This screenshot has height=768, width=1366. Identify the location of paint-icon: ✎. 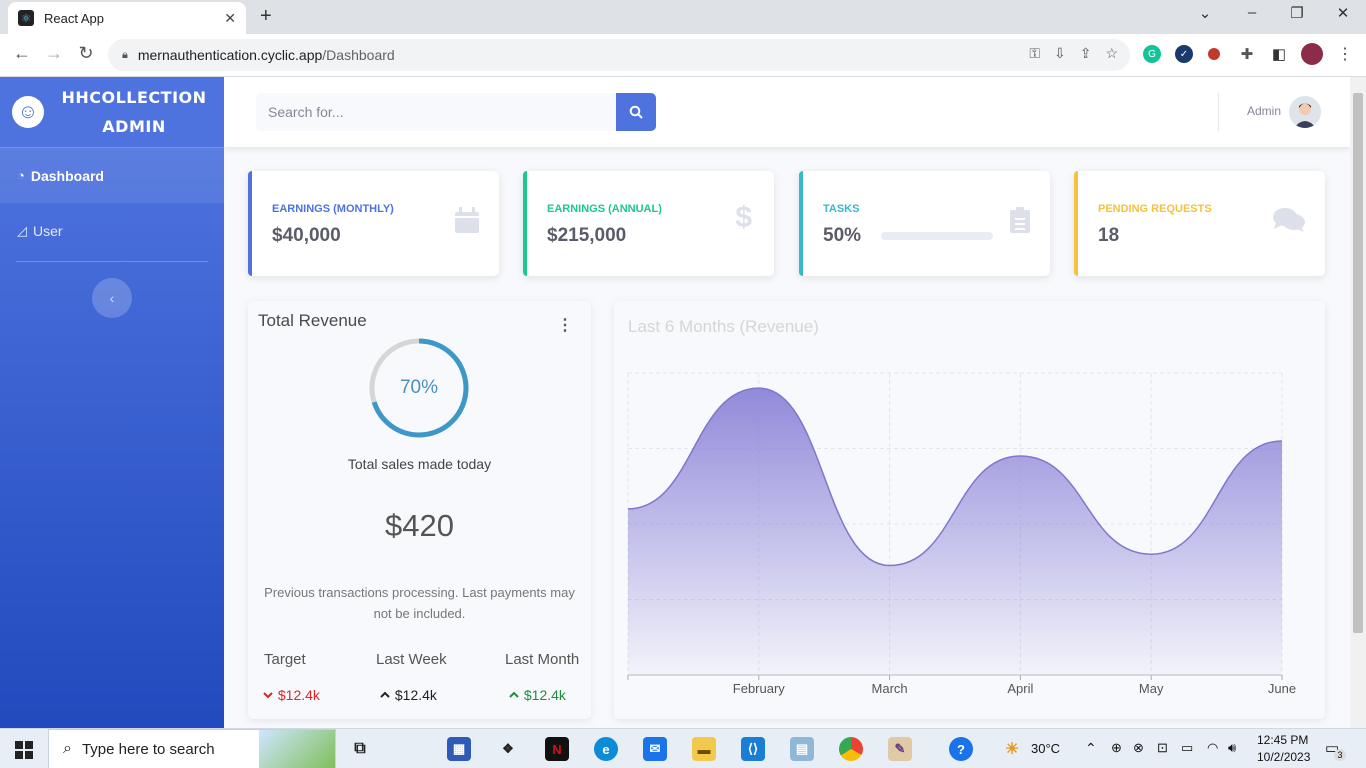
(900, 749).